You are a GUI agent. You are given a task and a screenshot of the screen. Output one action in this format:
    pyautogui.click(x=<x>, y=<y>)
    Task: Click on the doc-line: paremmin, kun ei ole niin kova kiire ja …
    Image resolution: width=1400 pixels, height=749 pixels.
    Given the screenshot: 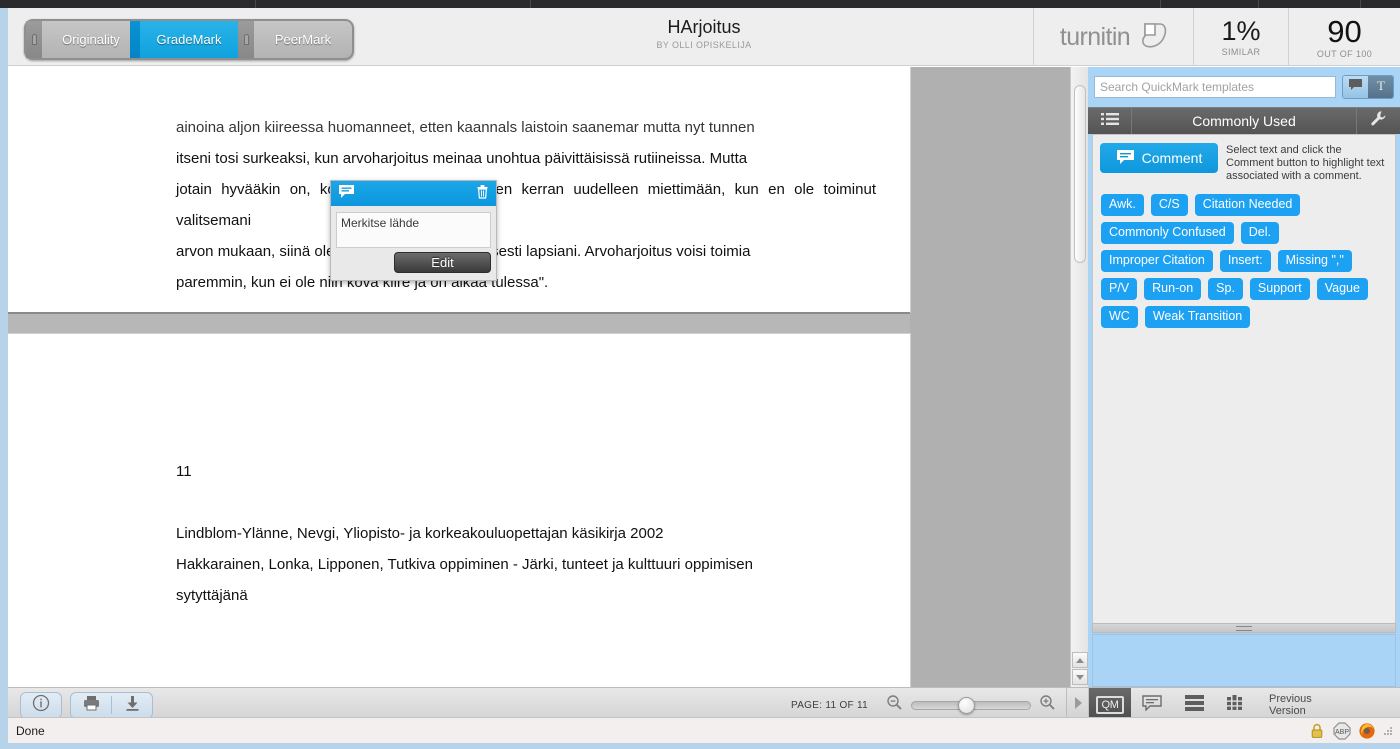 What is the action you would take?
    pyautogui.click(x=362, y=282)
    